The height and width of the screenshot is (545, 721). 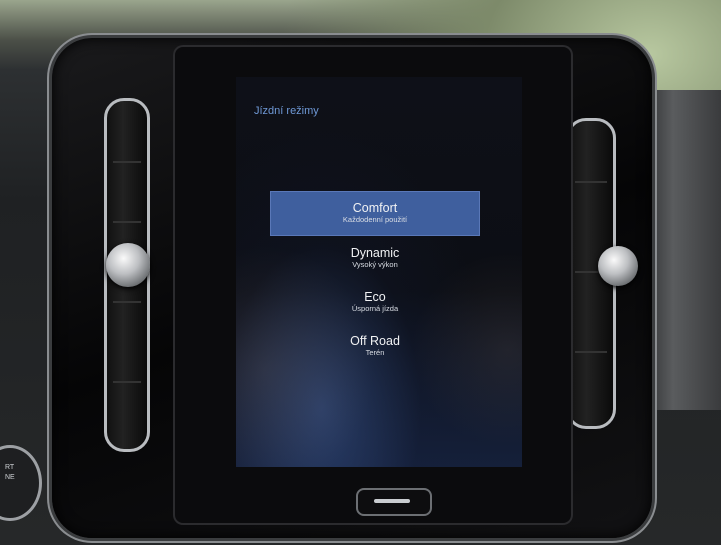 What do you see at coordinates (286, 111) in the screenshot?
I see `screen-title: Jízdní režimy` at bounding box center [286, 111].